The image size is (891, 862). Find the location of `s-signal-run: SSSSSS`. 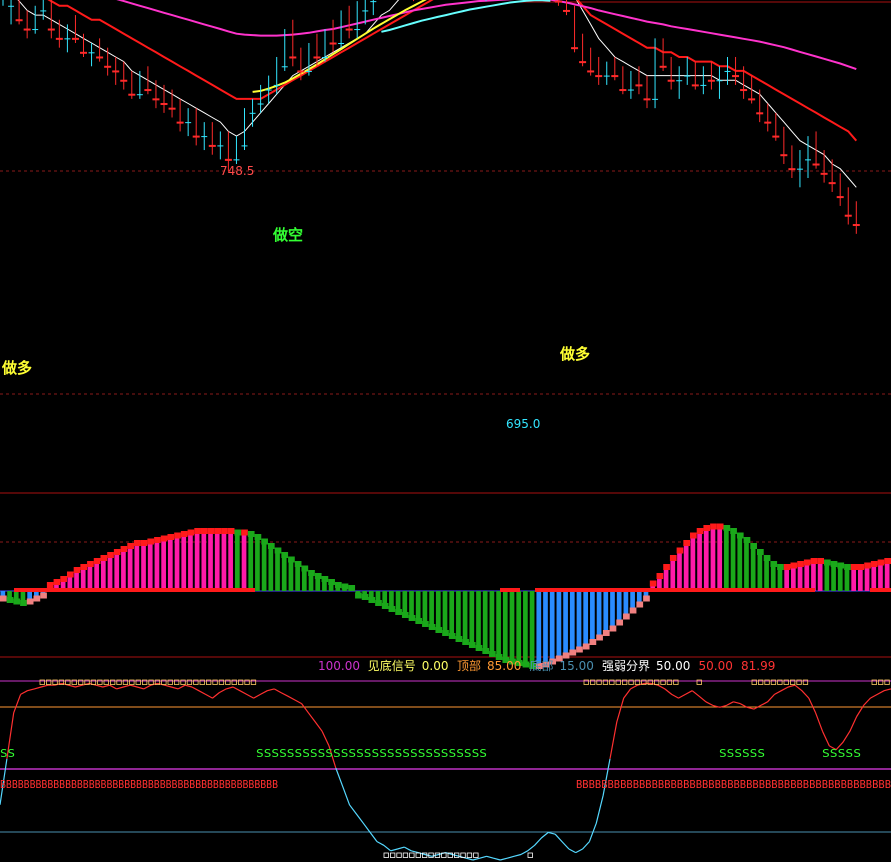

s-signal-run: SSSSSS is located at coordinates (742, 753).